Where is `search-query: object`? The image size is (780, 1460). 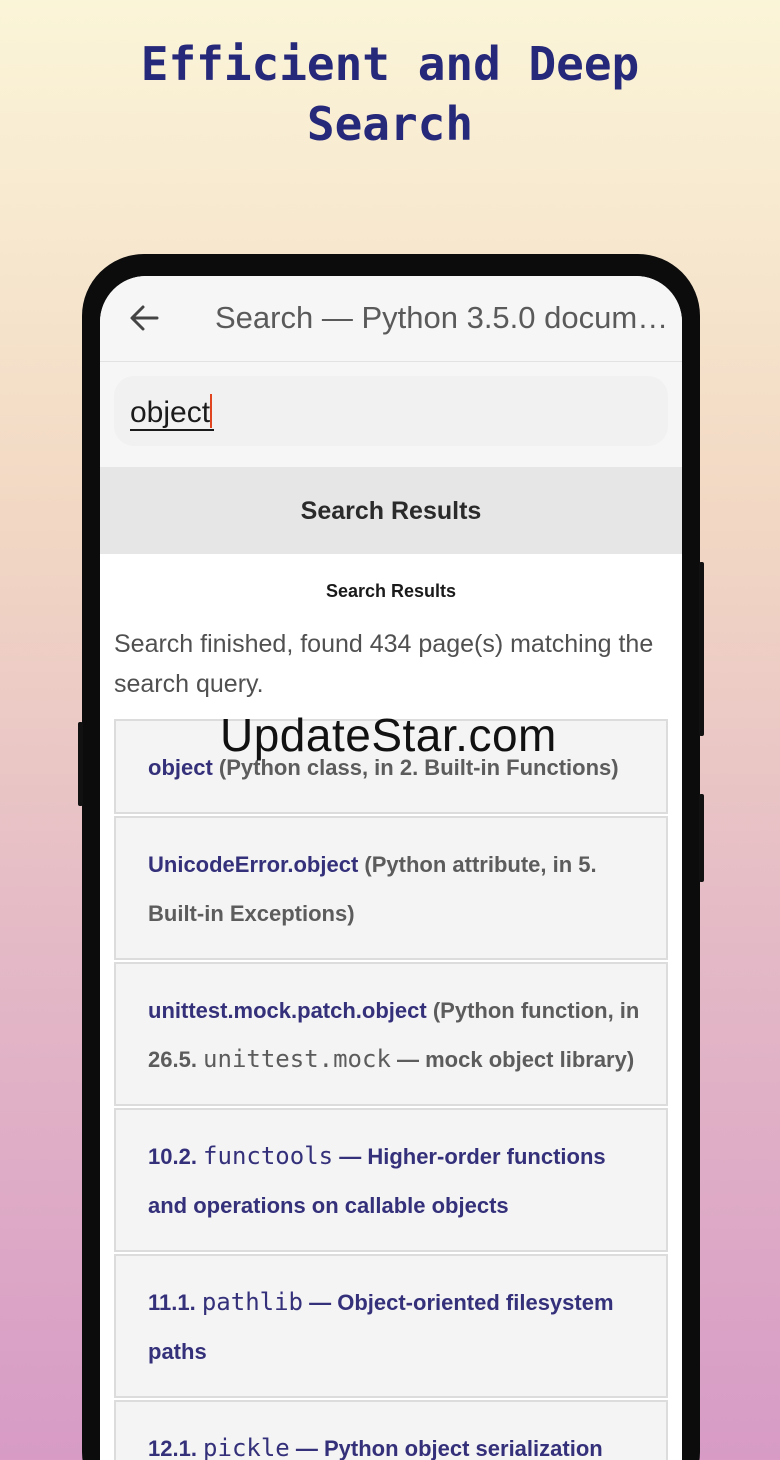 search-query: object is located at coordinates (170, 412).